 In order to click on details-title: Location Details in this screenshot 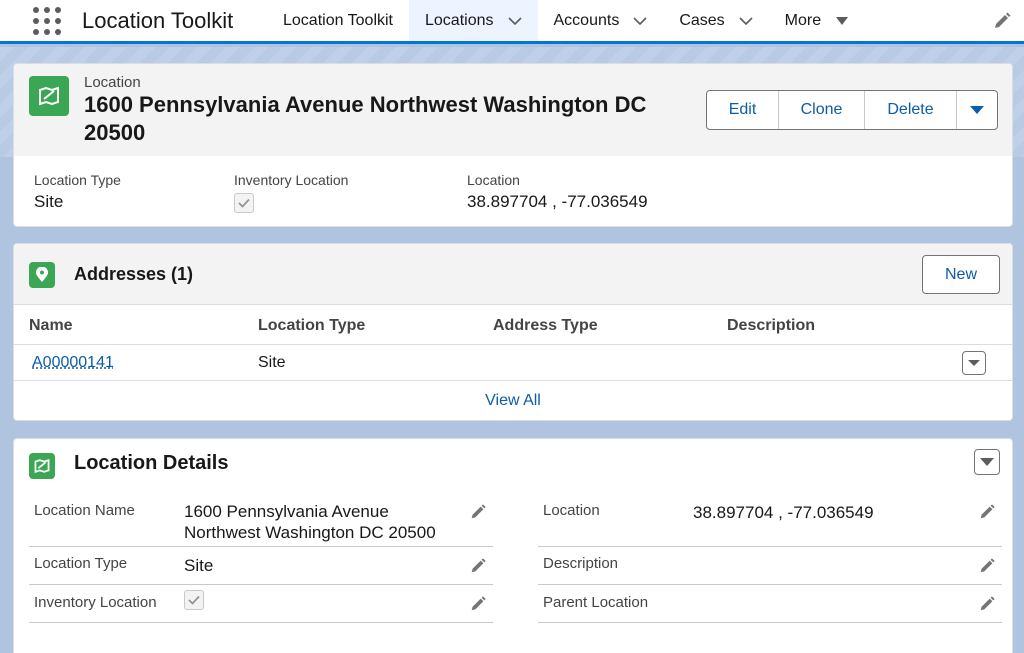, I will do `click(151, 463)`.